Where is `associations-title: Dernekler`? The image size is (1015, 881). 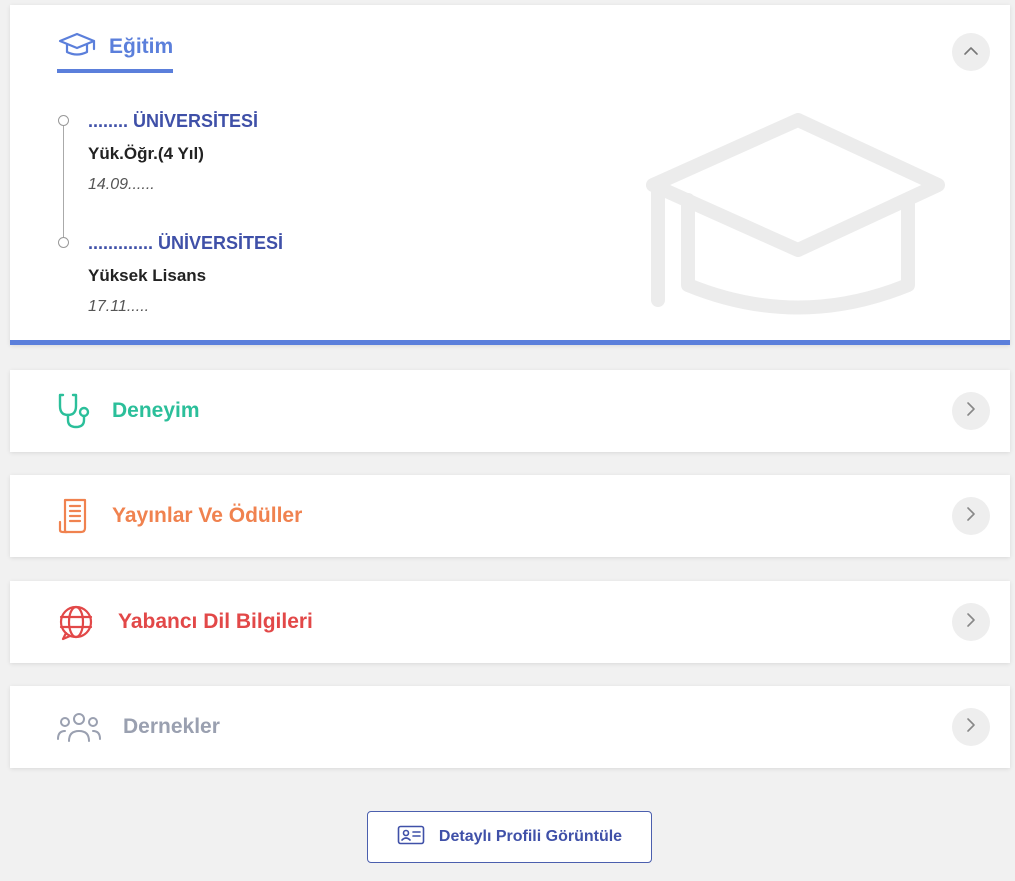
associations-title: Dernekler is located at coordinates (171, 726).